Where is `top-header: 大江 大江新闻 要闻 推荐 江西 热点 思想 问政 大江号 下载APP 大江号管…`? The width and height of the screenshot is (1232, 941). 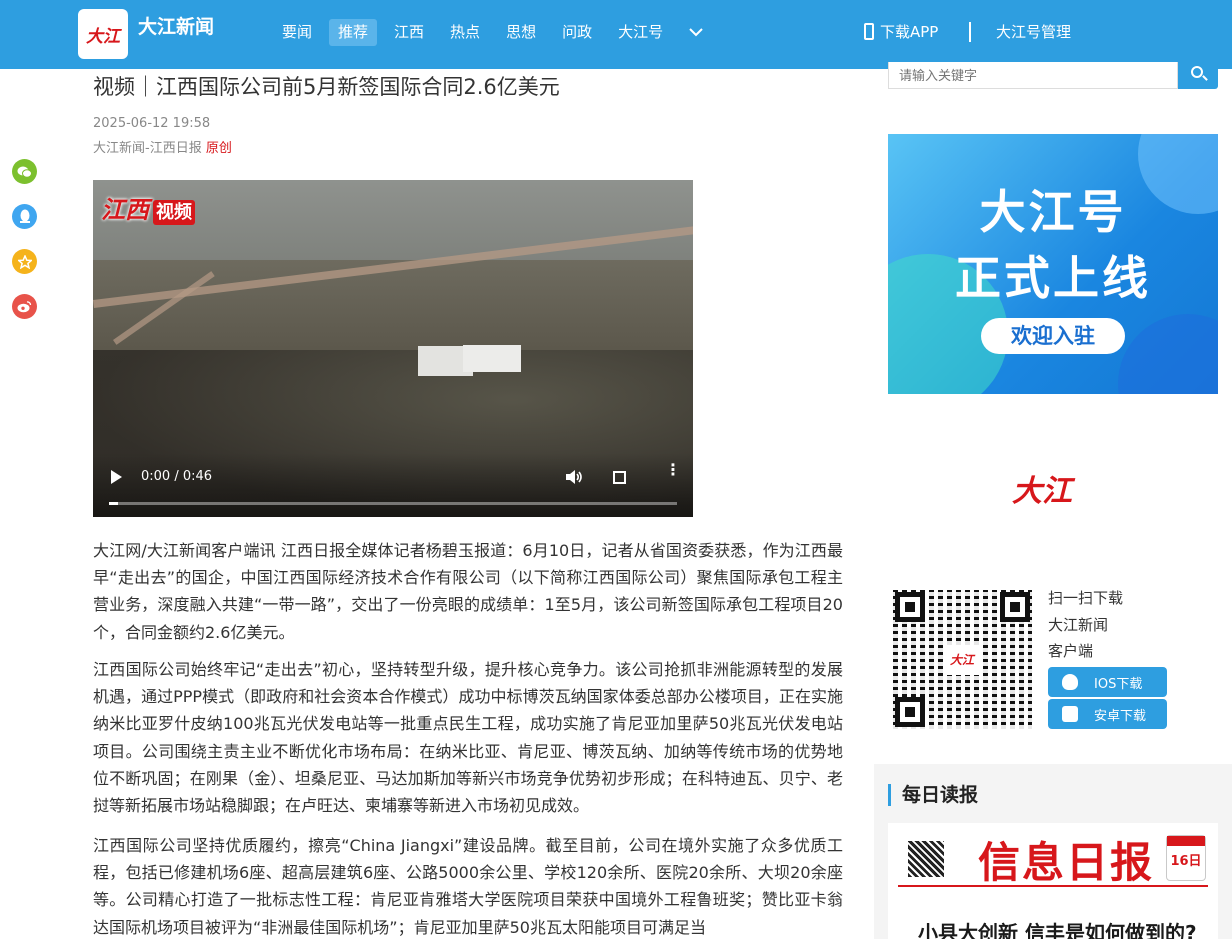
top-header: 大江 大江新闻 要闻 推荐 江西 热点 思想 问政 大江号 下载APP 大江号管… is located at coordinates (616, 34).